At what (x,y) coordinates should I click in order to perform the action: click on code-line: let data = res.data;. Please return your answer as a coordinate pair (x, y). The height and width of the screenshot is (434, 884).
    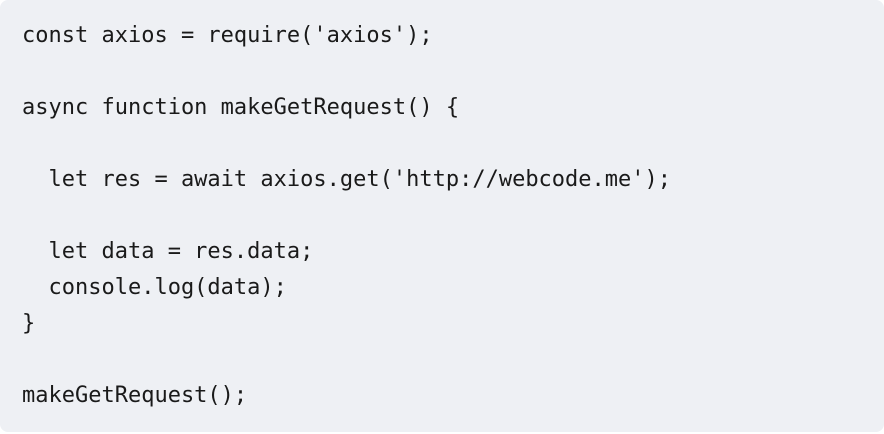
    Looking at the image, I should click on (168, 251).